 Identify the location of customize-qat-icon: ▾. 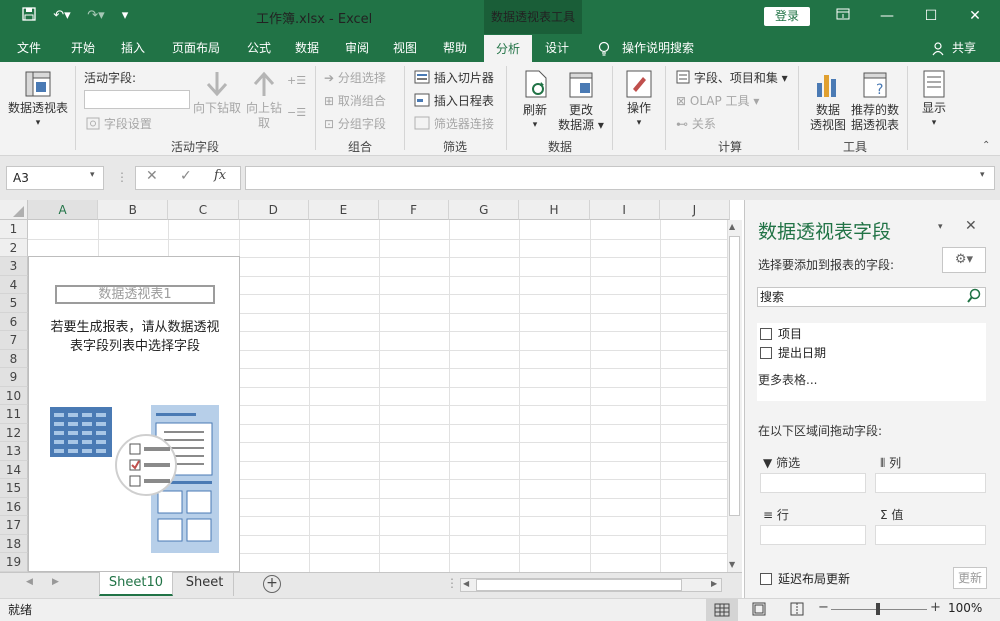
(125, 16).